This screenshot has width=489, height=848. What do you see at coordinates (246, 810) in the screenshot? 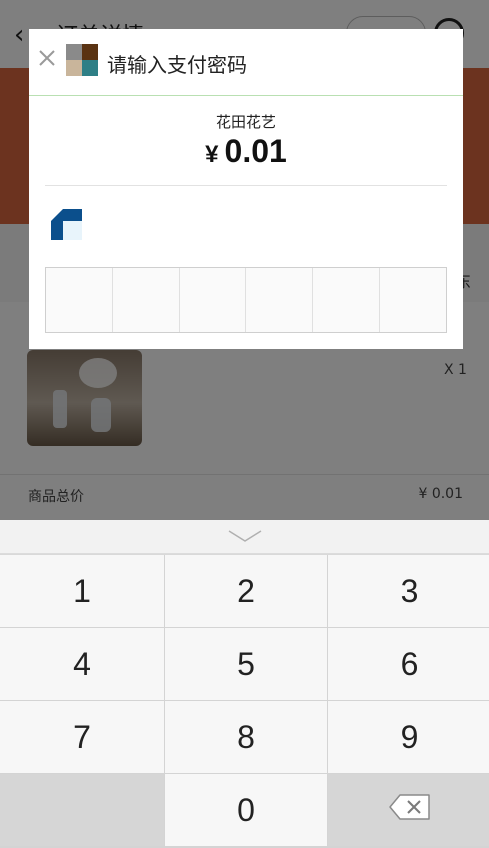
I see `key-0: 0` at bounding box center [246, 810].